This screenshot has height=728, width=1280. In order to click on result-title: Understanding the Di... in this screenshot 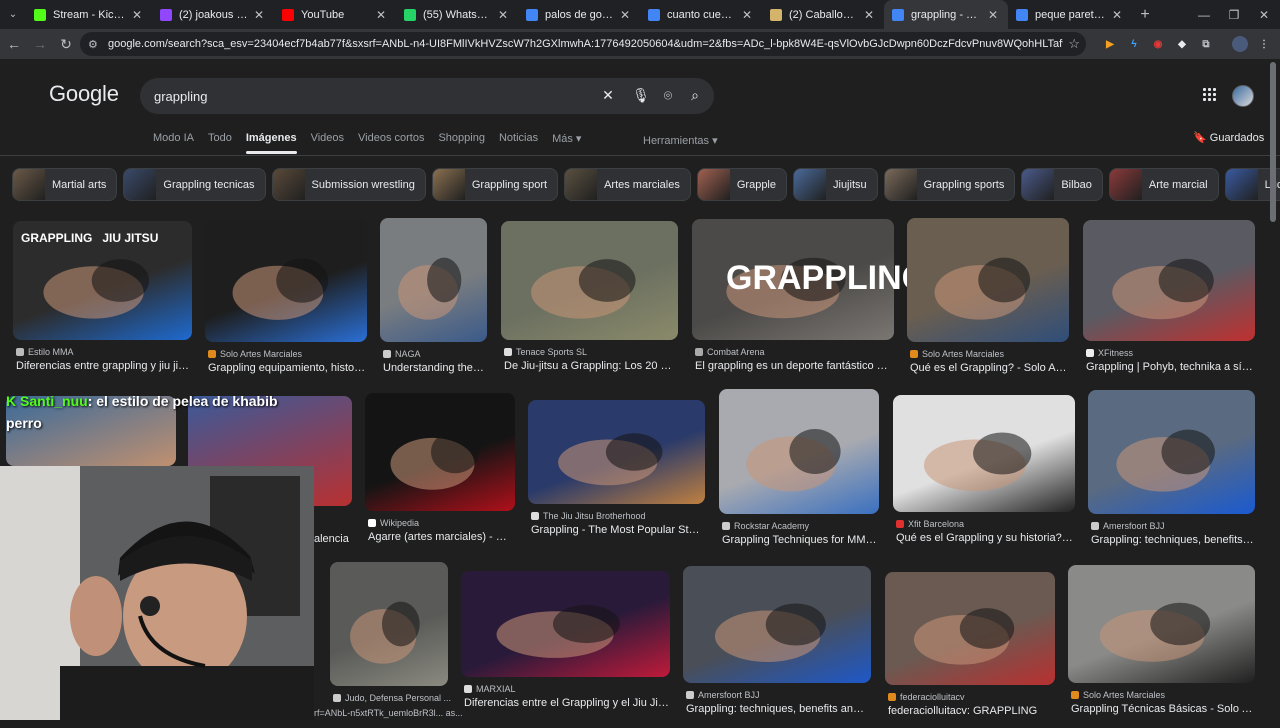, I will do `click(434, 368)`.